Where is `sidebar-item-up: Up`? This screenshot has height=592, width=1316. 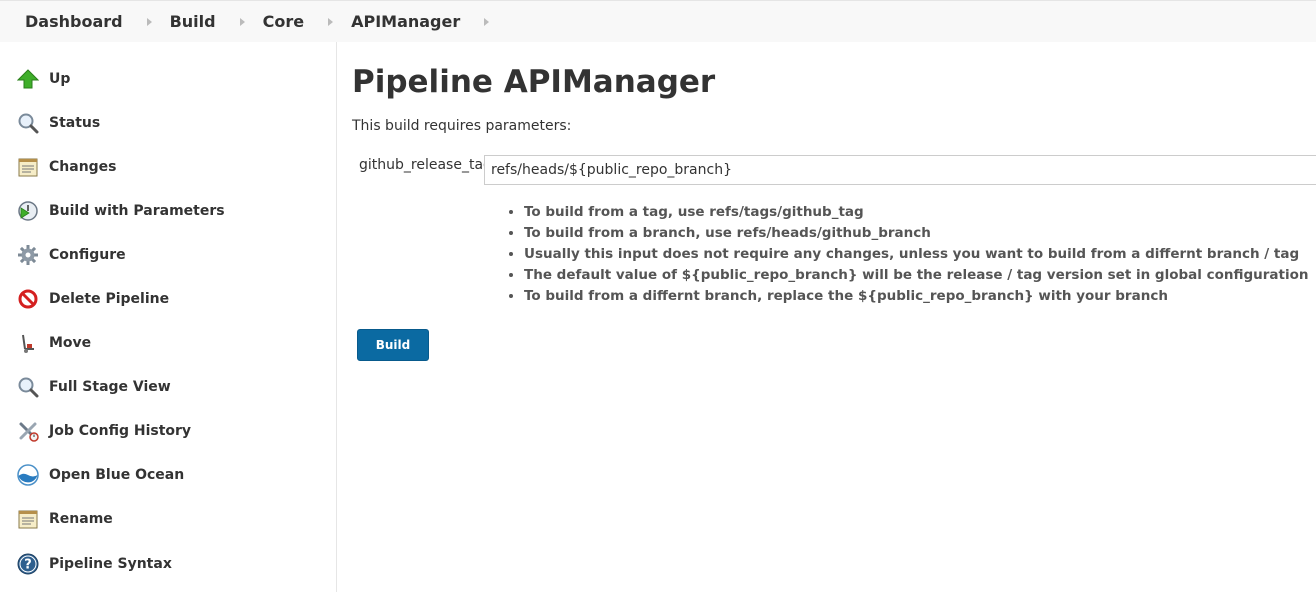 sidebar-item-up: Up is located at coordinates (43, 79).